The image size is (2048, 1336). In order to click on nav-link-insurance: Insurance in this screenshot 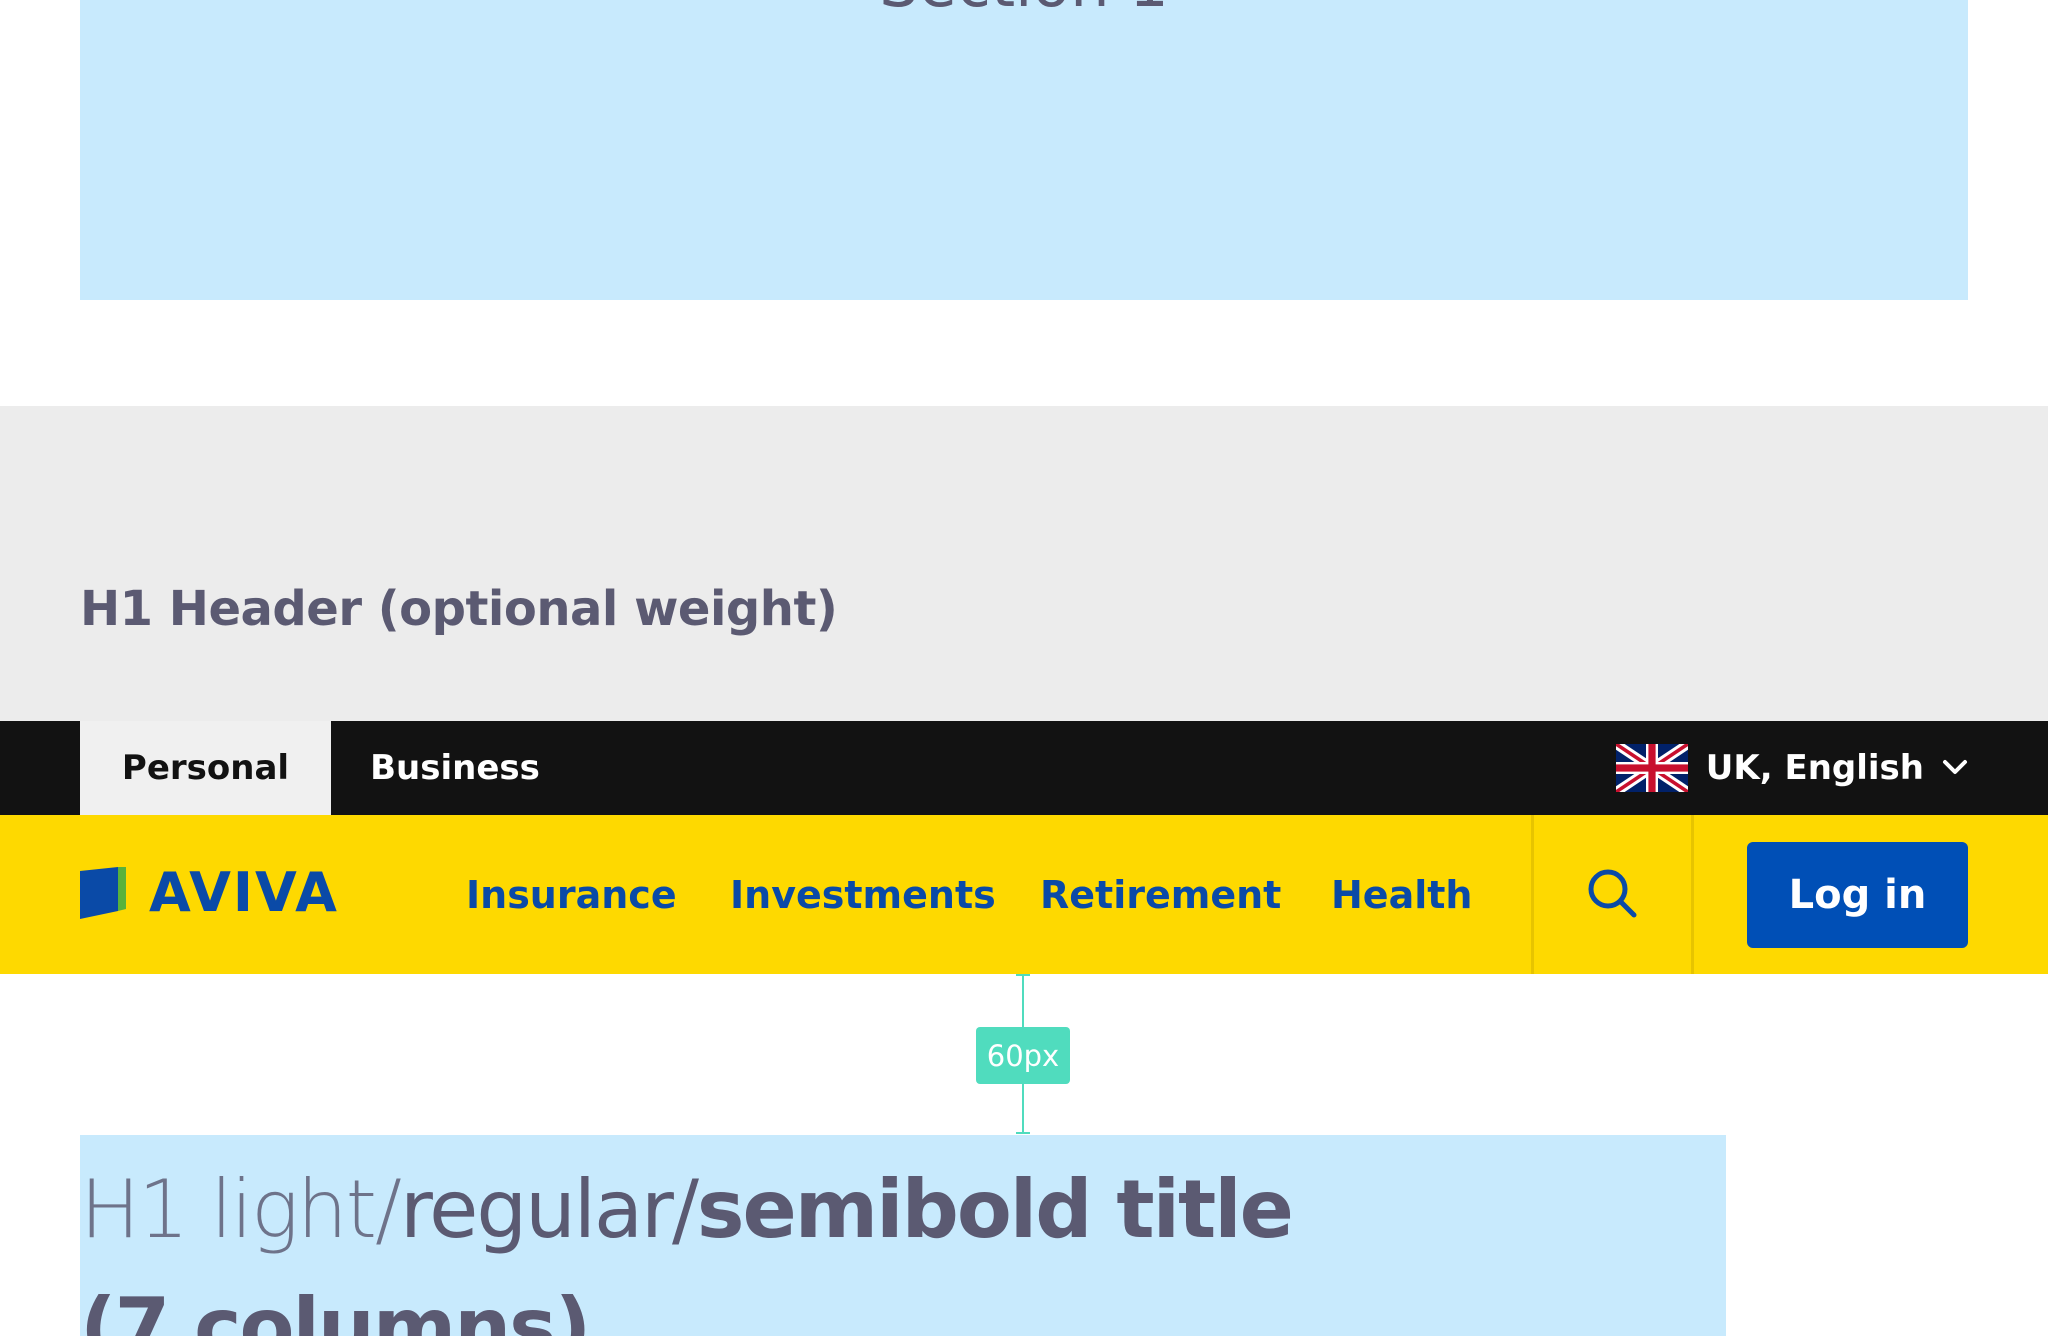, I will do `click(571, 894)`.